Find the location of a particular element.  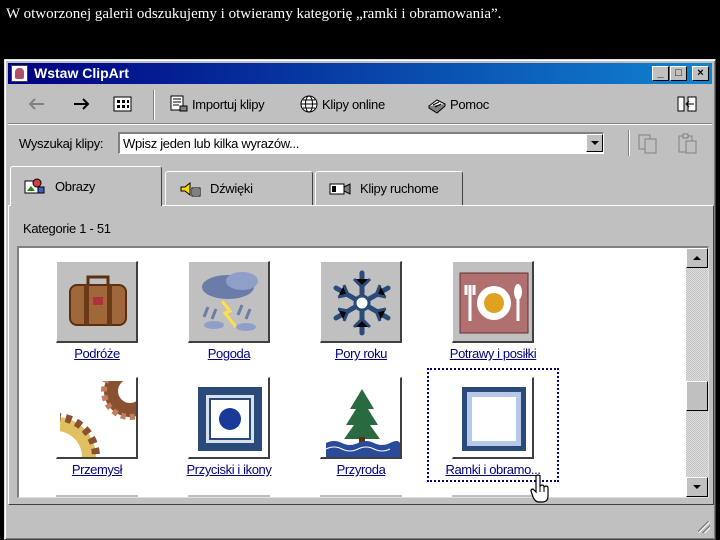

copy-icon is located at coordinates (647, 144).